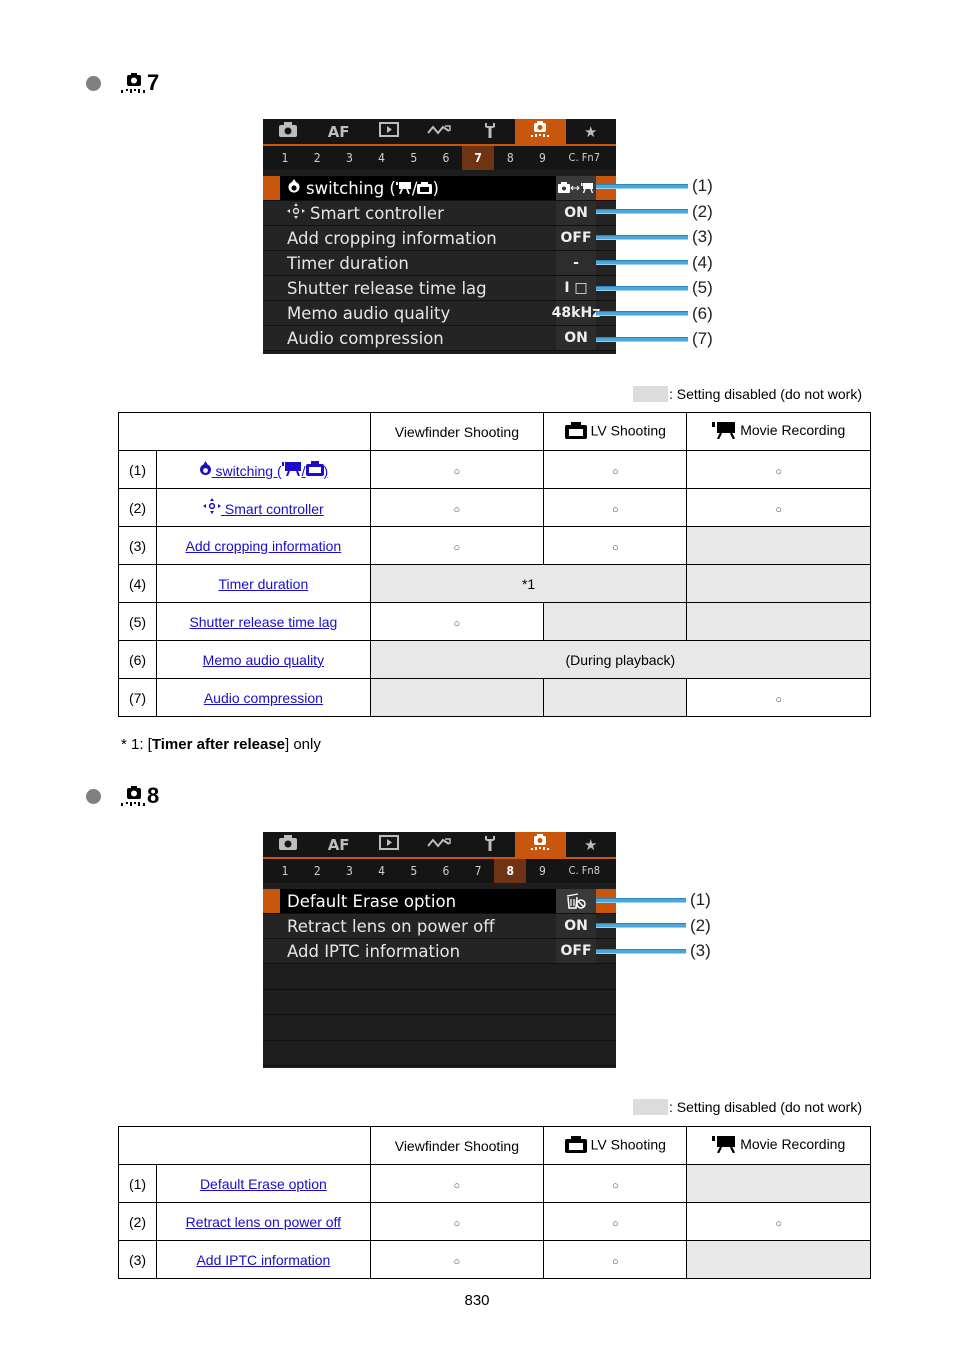 This screenshot has width=954, height=1345. What do you see at coordinates (264, 584) in the screenshot?
I see `link-timer-duration: Timer duration` at bounding box center [264, 584].